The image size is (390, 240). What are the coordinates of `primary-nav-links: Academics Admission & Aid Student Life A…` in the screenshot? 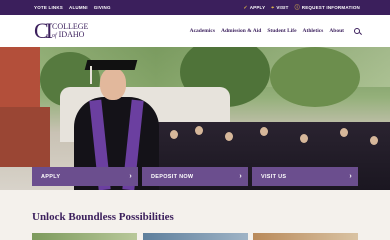 It's located at (275, 31).